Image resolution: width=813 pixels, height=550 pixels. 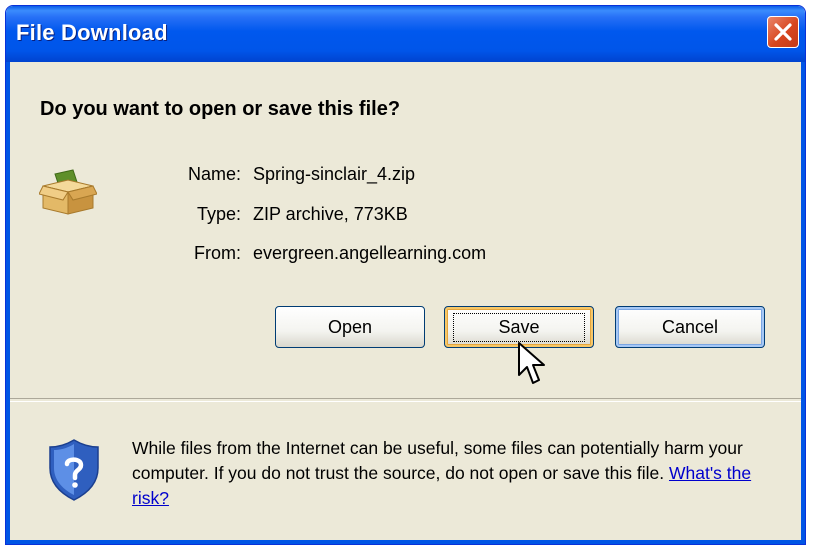 I want to click on file-from-row: From: evergreen.angellearning.com, so click(x=405, y=255).